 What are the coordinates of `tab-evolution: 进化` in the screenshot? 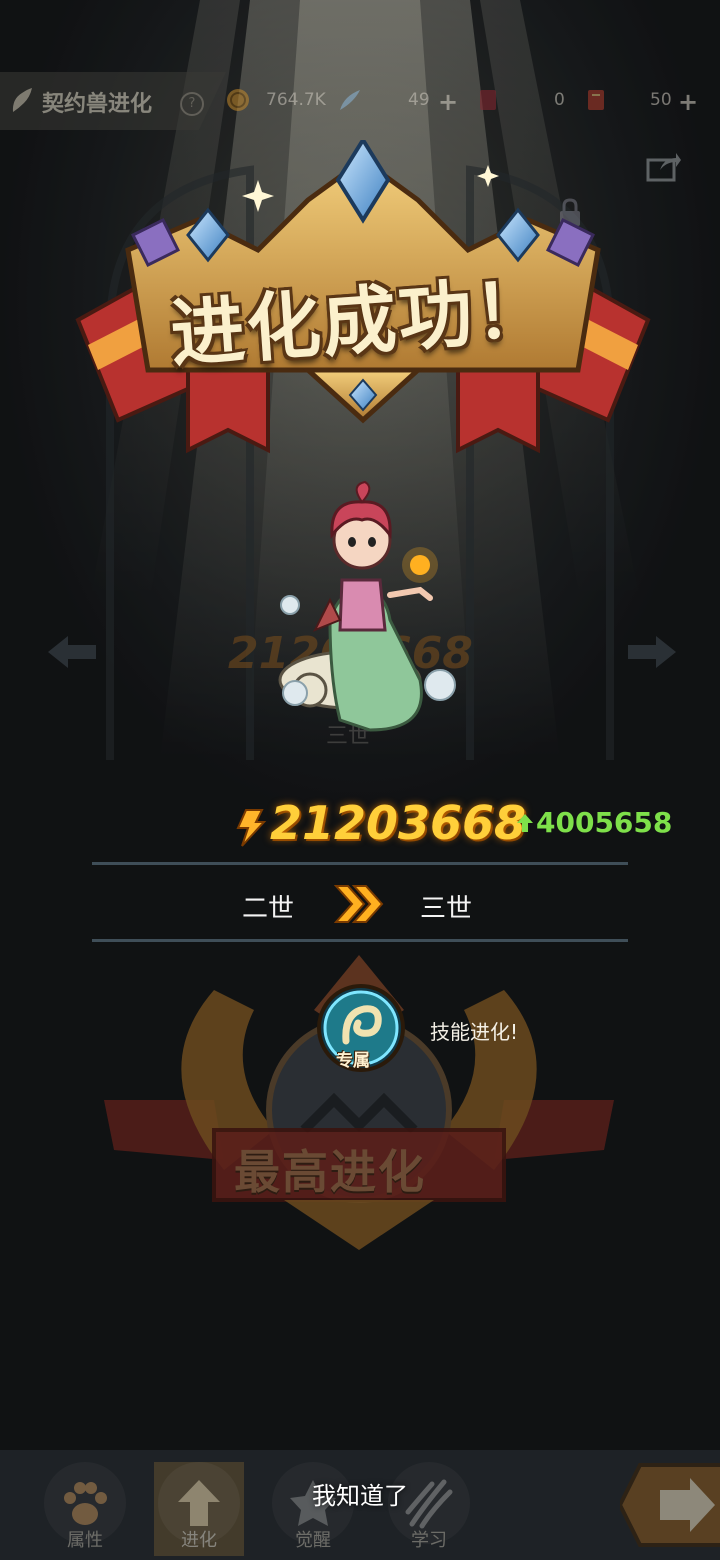 It's located at (199, 1509).